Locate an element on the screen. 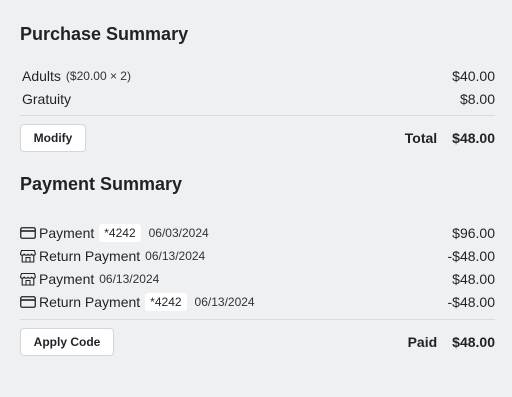 This screenshot has height=397, width=512. total-value: $48.00 is located at coordinates (473, 138).